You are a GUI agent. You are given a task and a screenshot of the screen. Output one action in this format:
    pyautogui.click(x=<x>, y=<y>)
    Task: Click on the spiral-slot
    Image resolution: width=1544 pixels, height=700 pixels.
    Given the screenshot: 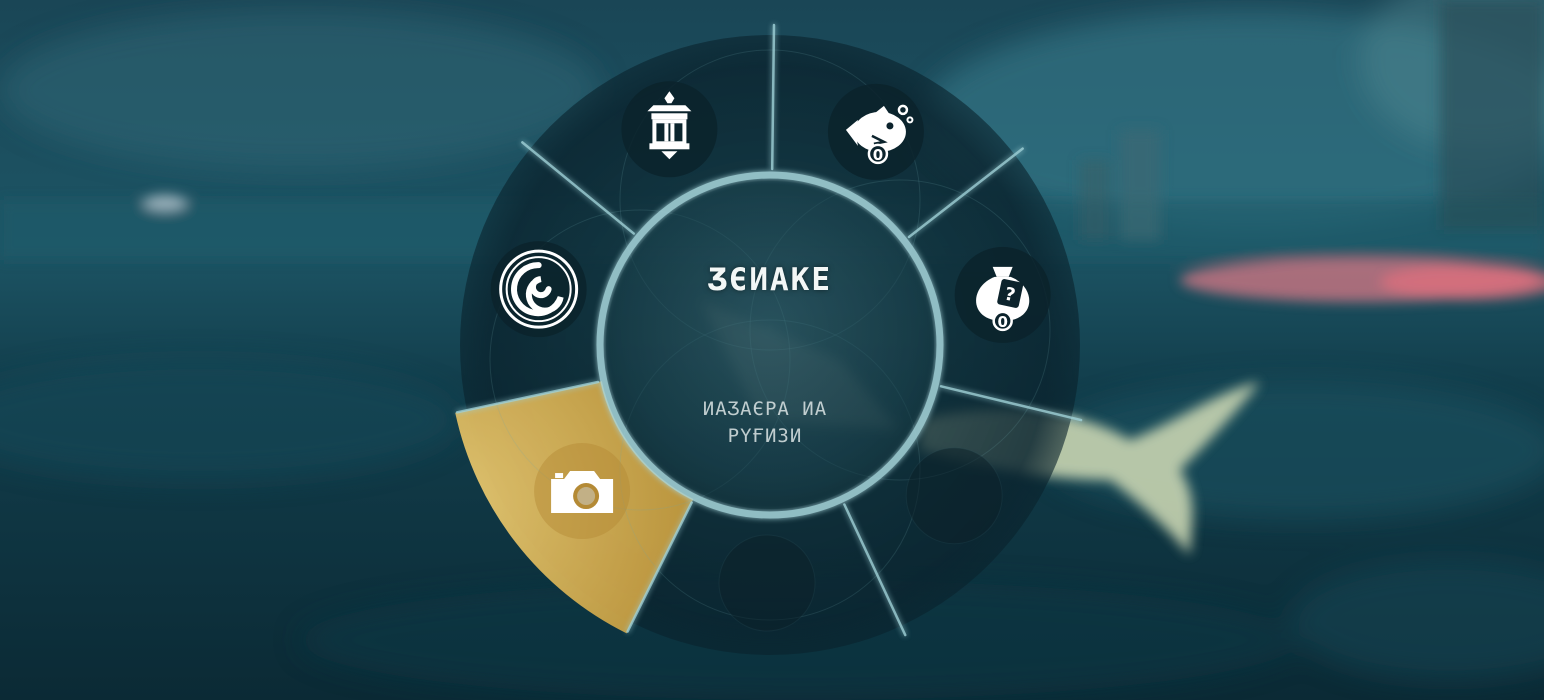 What is the action you would take?
    pyautogui.click(x=538, y=289)
    